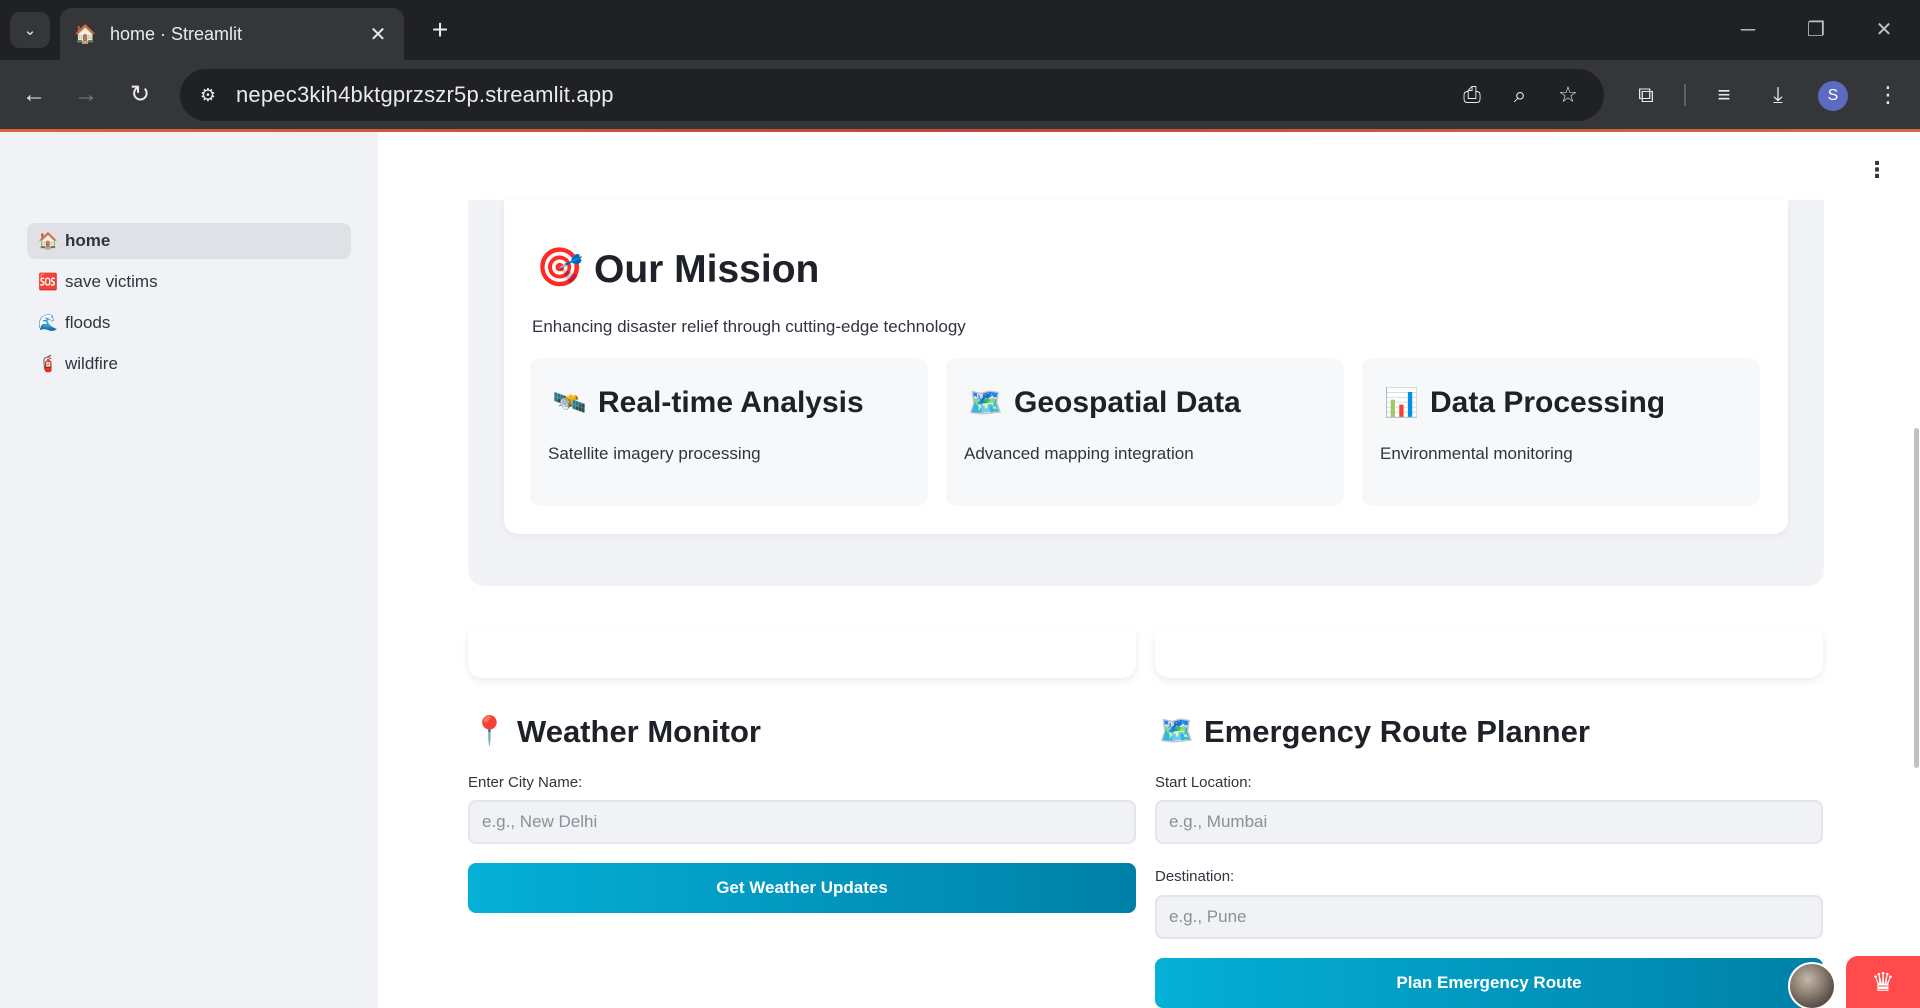 The width and height of the screenshot is (1920, 1008). Describe the element at coordinates (802, 888) in the screenshot. I see `get-weather-button: Get Weather Updates` at that location.